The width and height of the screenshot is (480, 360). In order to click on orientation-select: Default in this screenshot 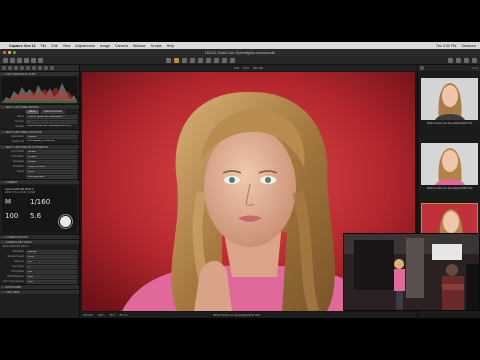, I will do `click(51, 156)`.